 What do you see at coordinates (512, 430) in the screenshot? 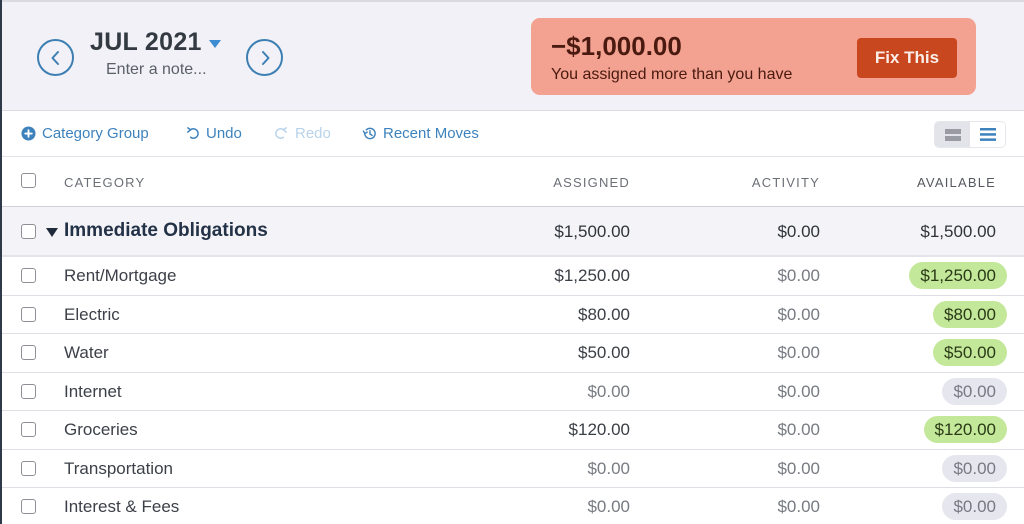
I see `category-row: Groceries $120.00 $0.00 $120.00` at bounding box center [512, 430].